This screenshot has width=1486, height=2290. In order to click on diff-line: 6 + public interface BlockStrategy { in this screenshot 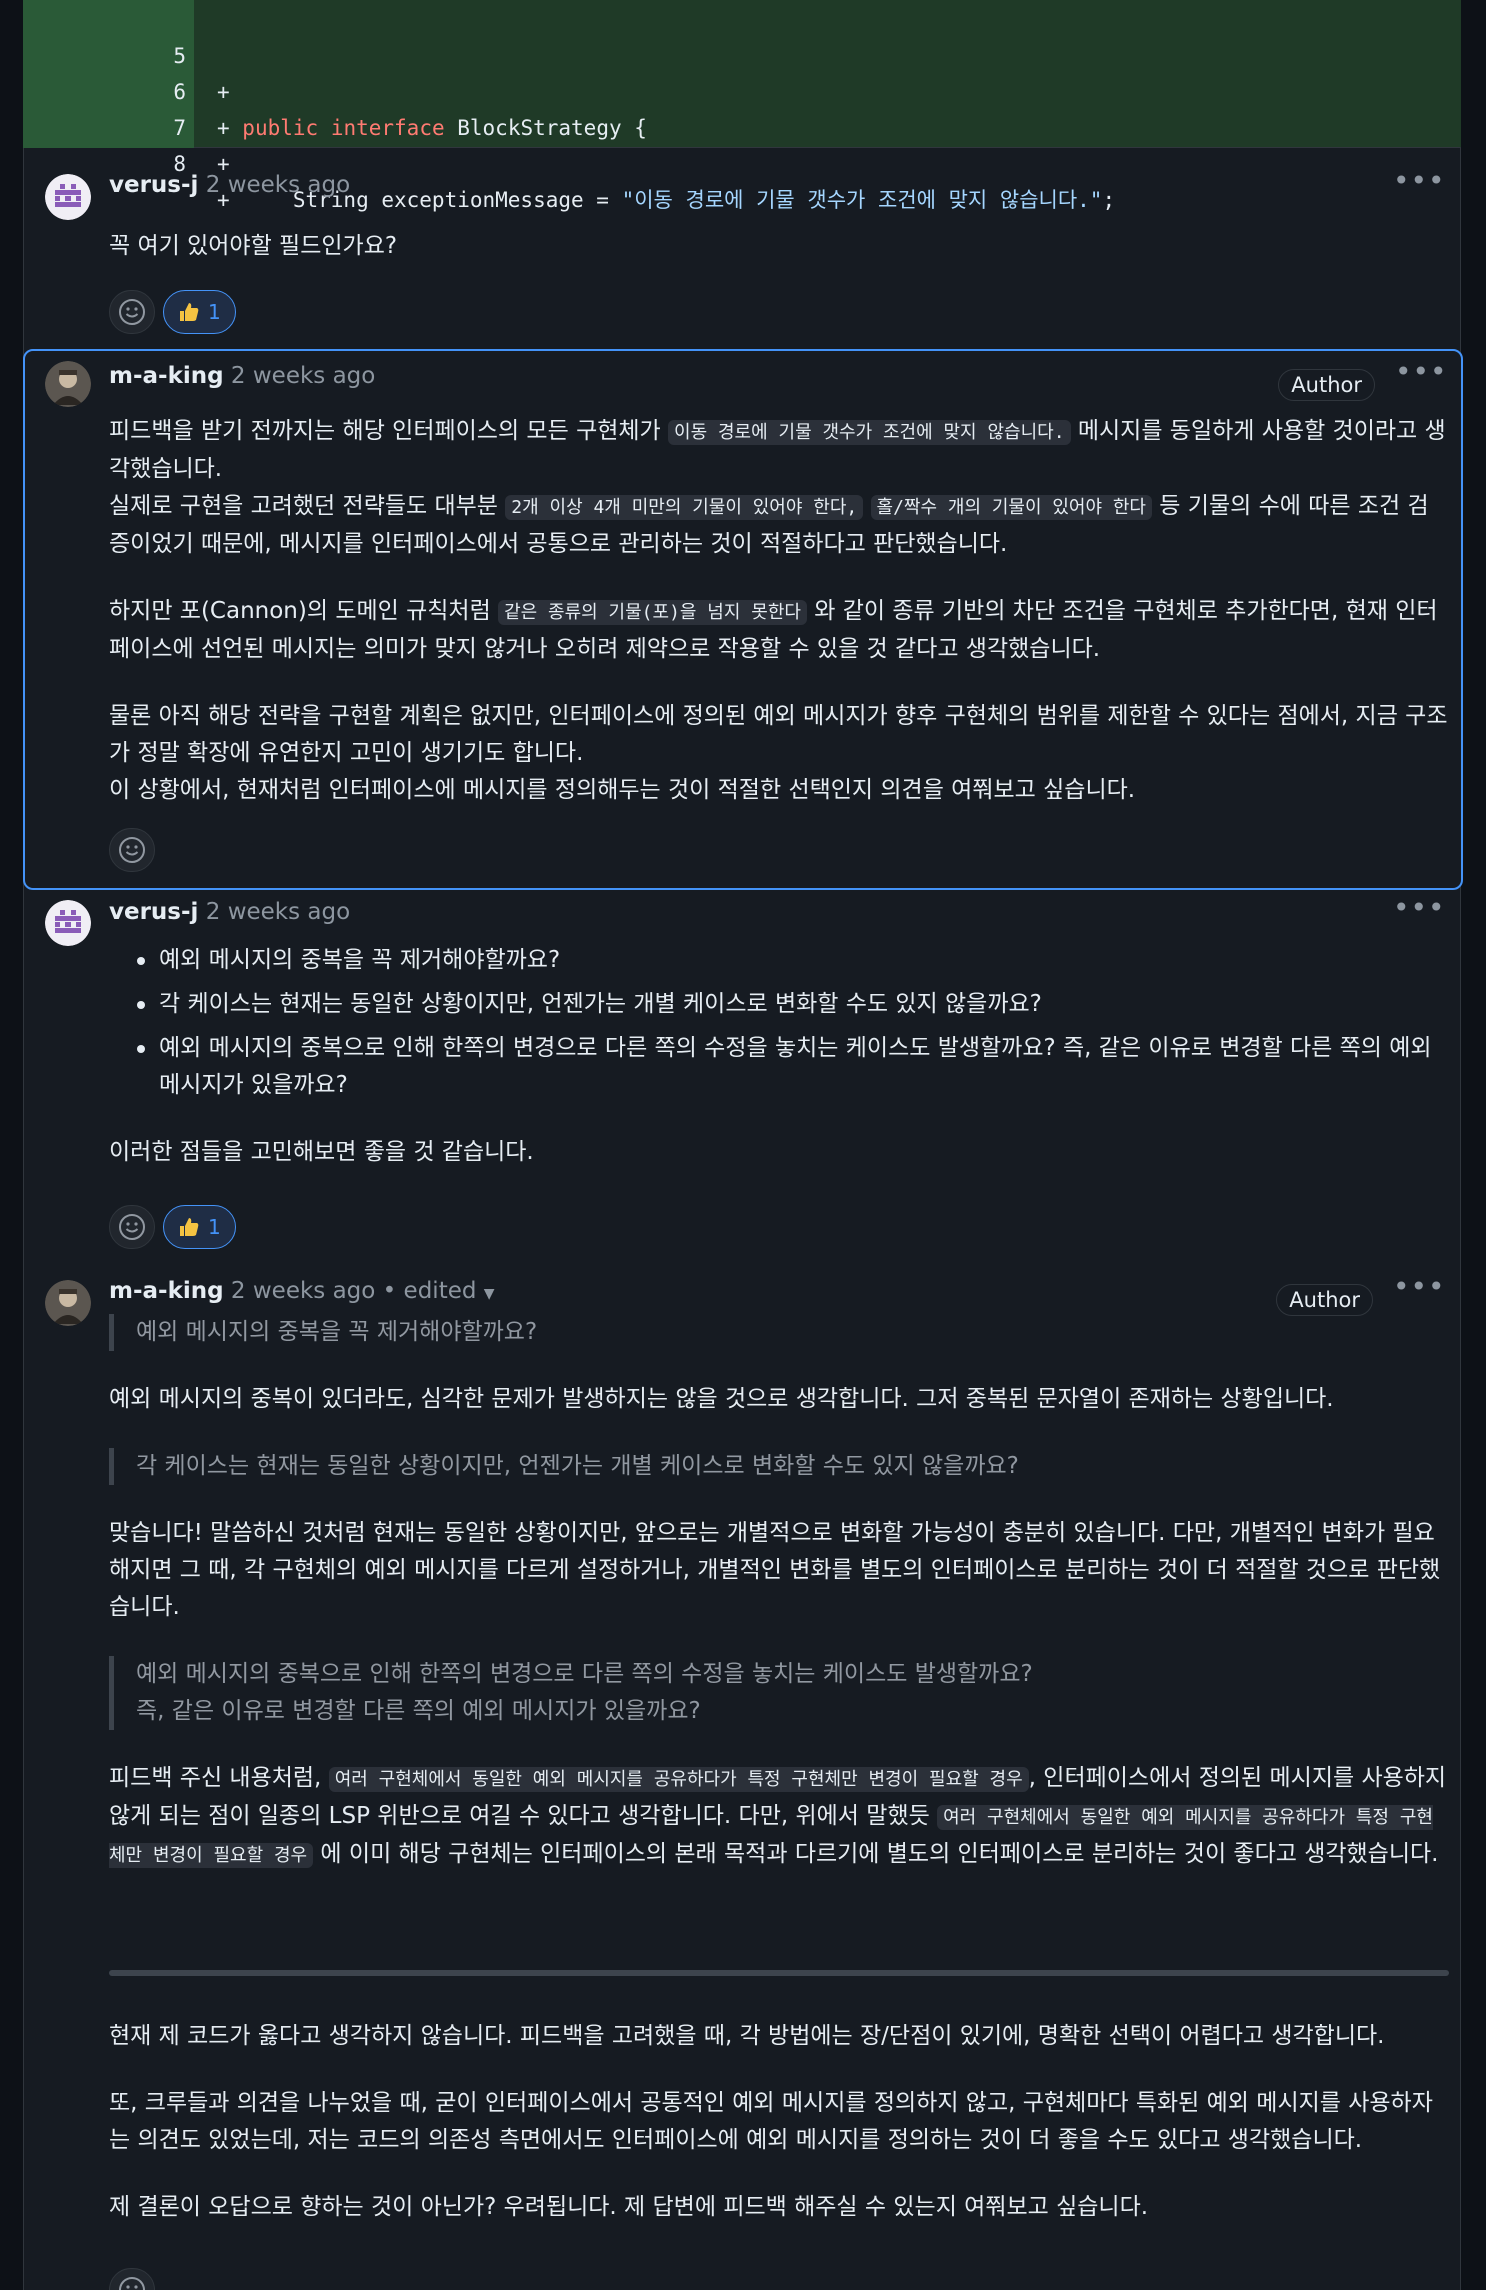, I will do `click(742, 89)`.